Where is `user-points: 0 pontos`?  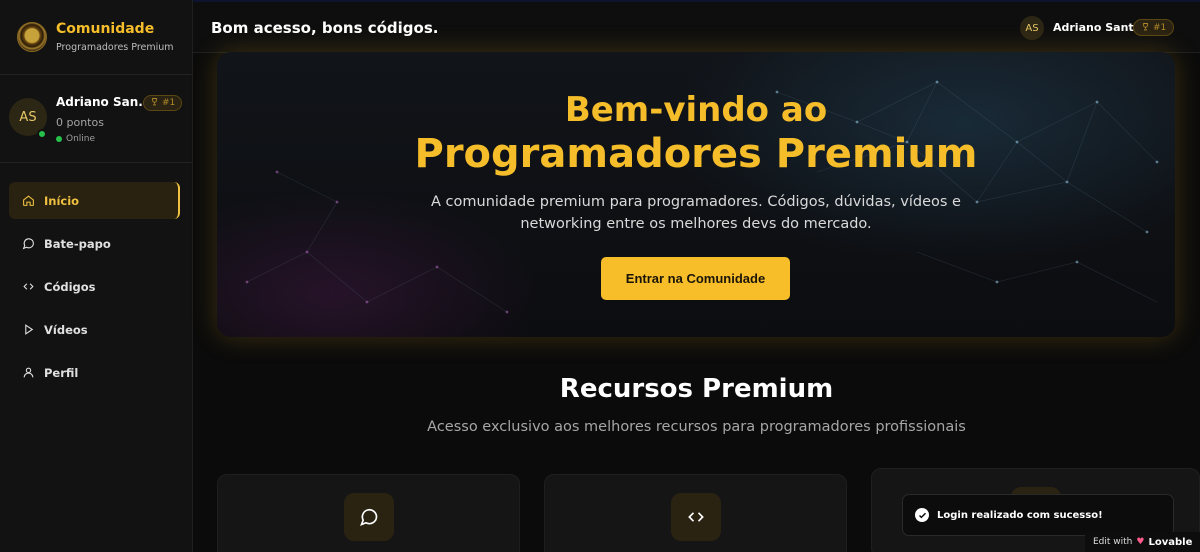
user-points: 0 pontos is located at coordinates (80, 122).